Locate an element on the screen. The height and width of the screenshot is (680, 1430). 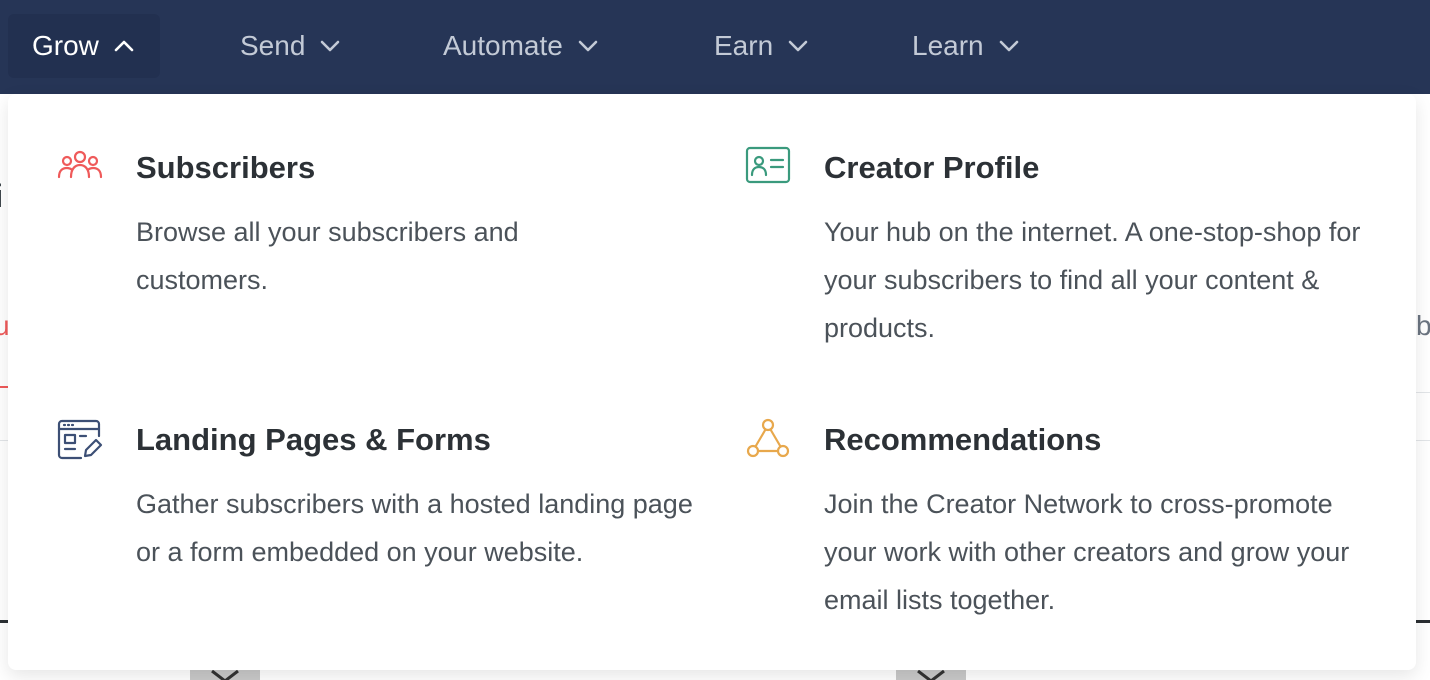
nav-item-label: Send is located at coordinates (273, 45).